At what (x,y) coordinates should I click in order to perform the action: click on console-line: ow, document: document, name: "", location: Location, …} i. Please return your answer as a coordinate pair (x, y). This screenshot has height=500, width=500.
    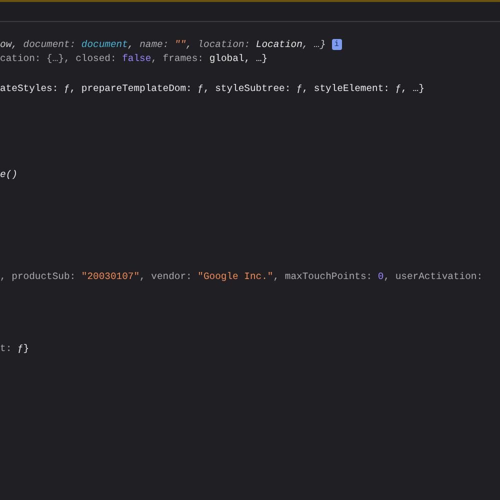
    Looking at the image, I should click on (250, 44).